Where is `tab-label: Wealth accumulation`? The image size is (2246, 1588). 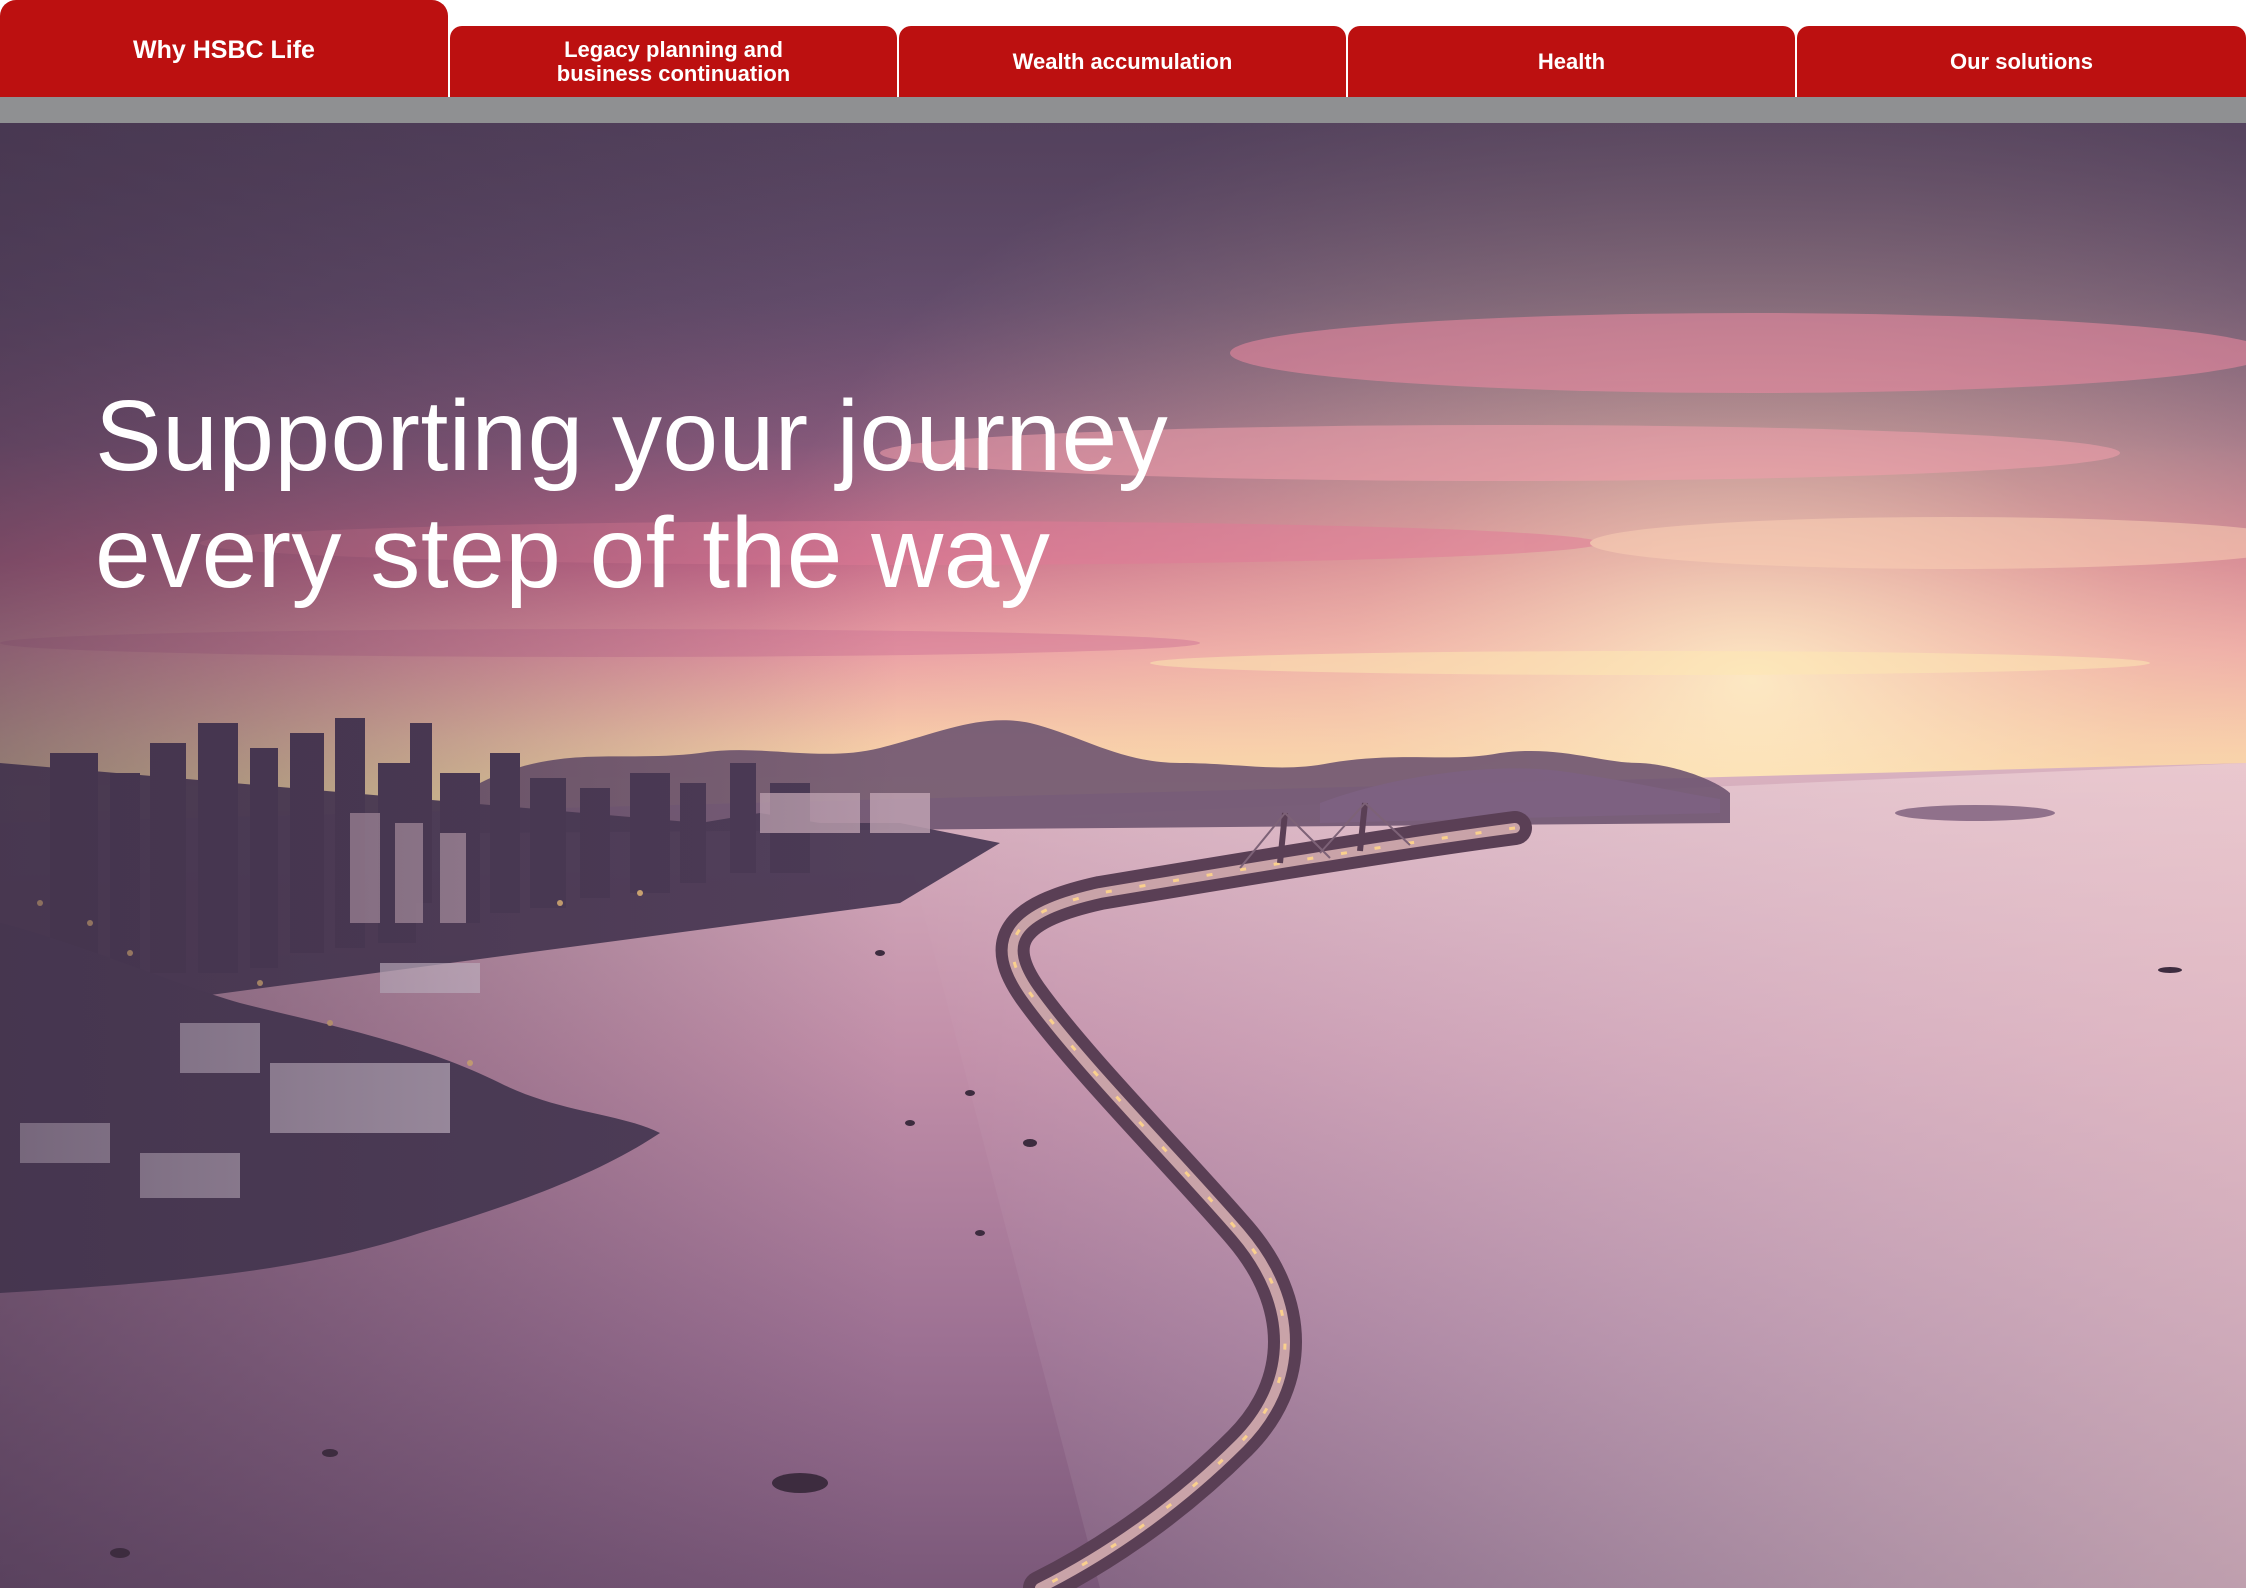
tab-label: Wealth accumulation is located at coordinates (1122, 61).